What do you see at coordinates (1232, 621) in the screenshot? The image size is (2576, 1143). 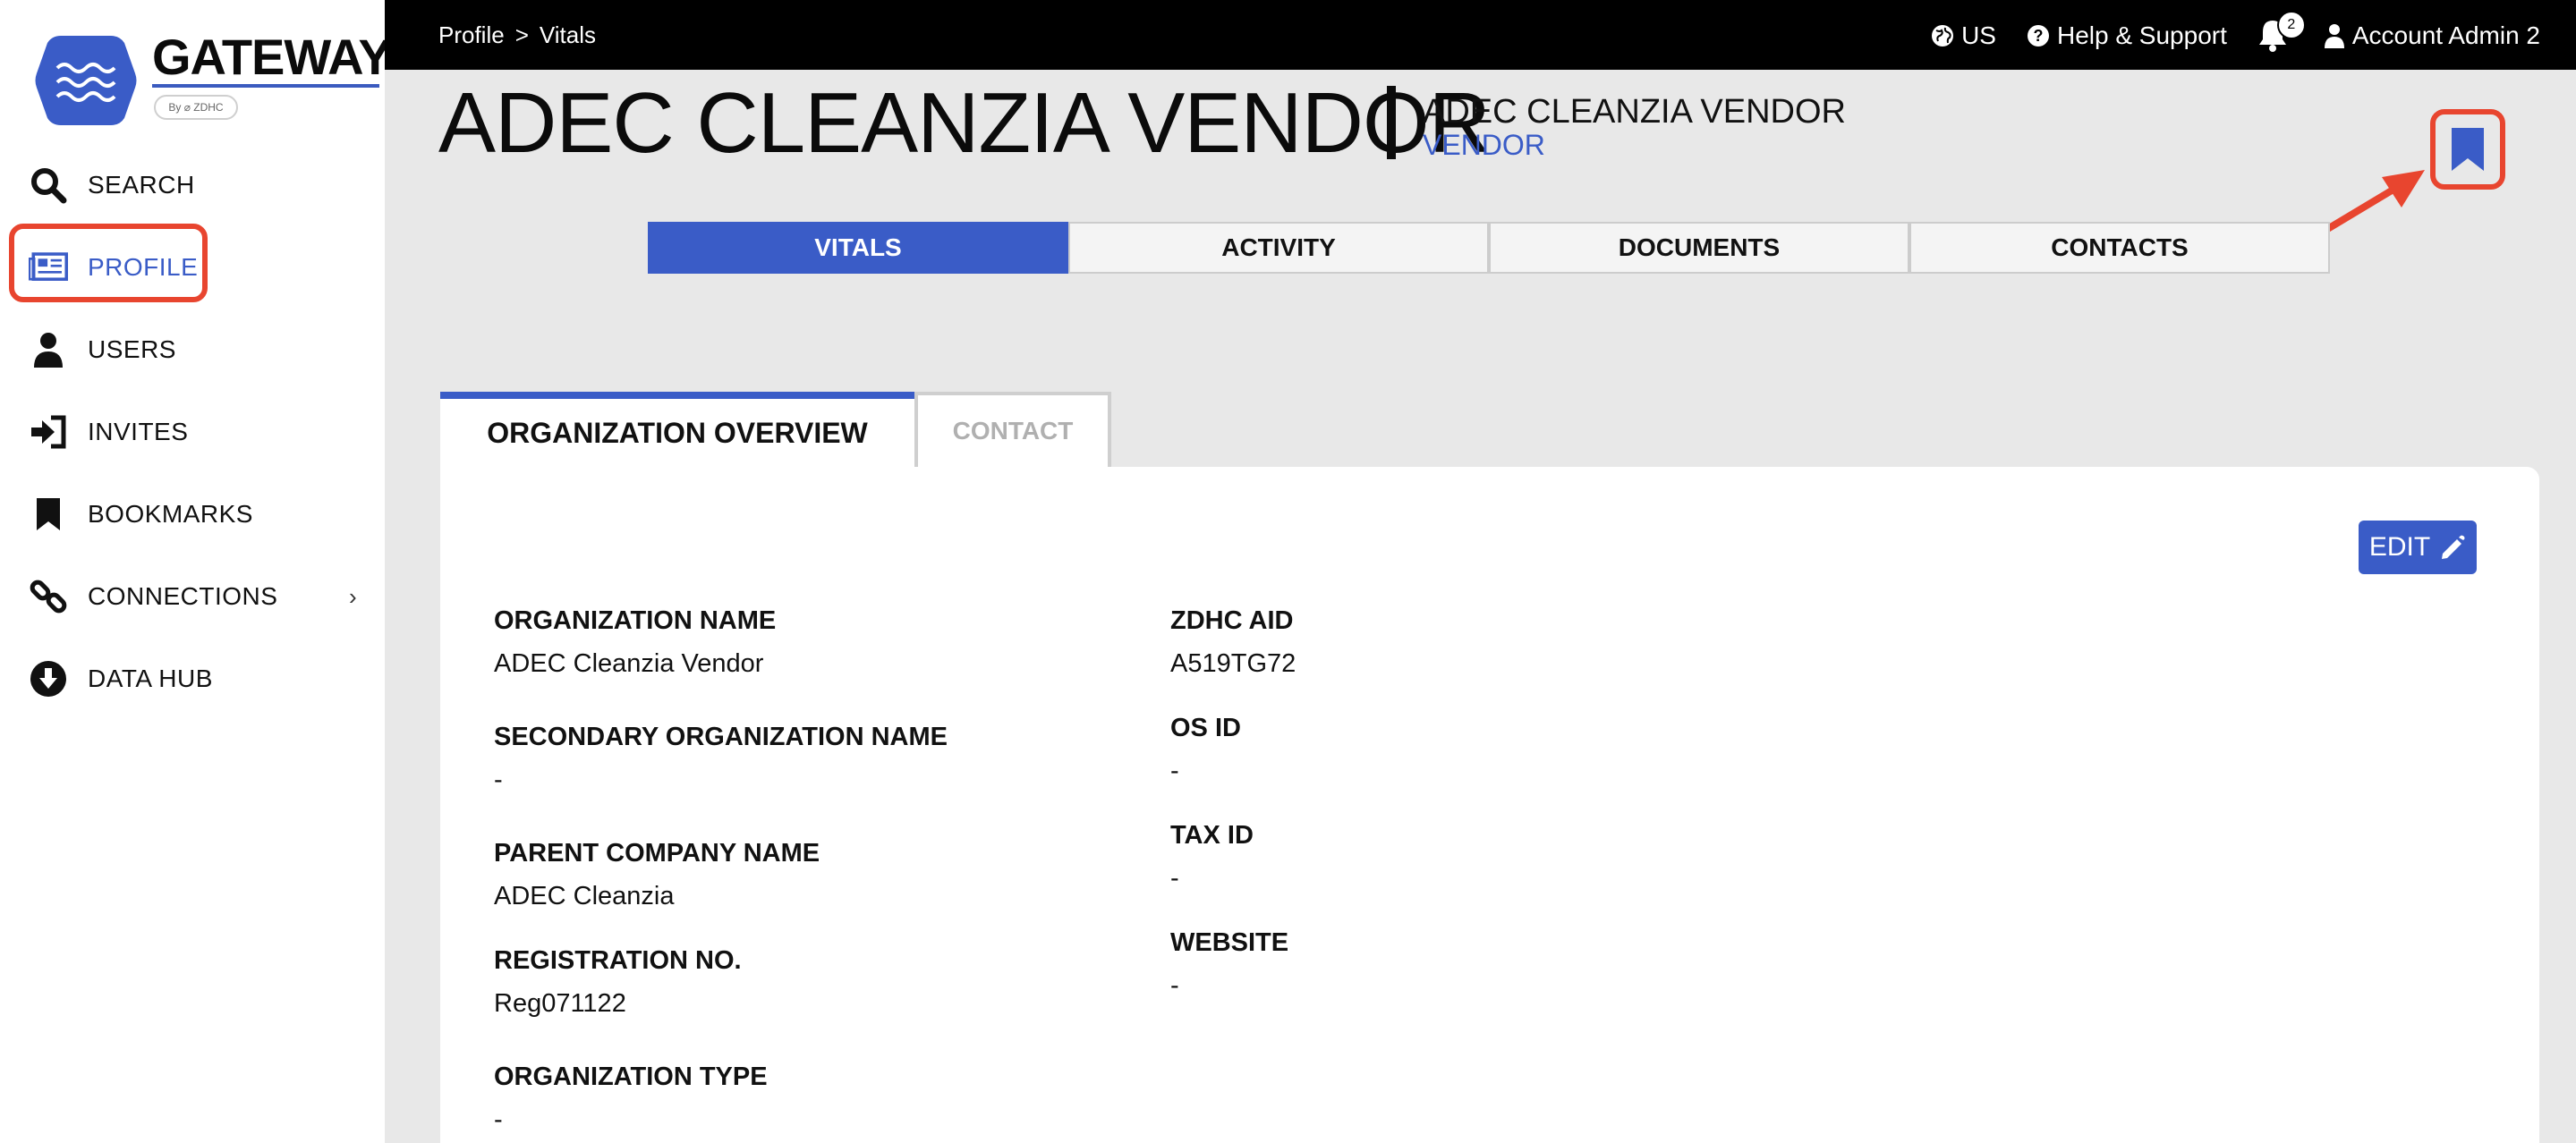 I see `field-label-zdhc-aid: ZDHC AID` at bounding box center [1232, 621].